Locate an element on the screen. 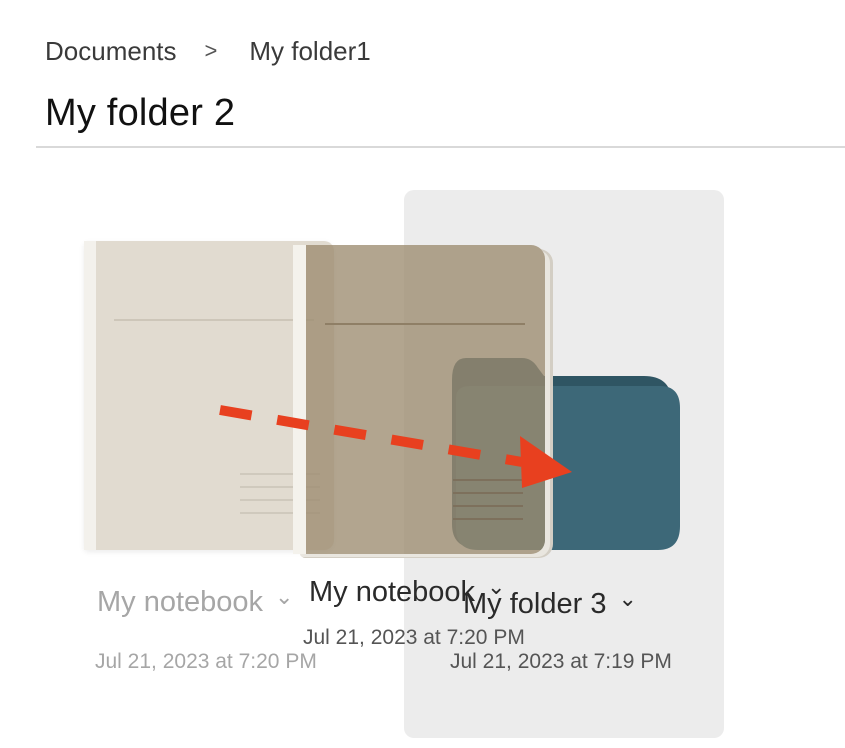  page-title: My folder 2 is located at coordinates (140, 113).